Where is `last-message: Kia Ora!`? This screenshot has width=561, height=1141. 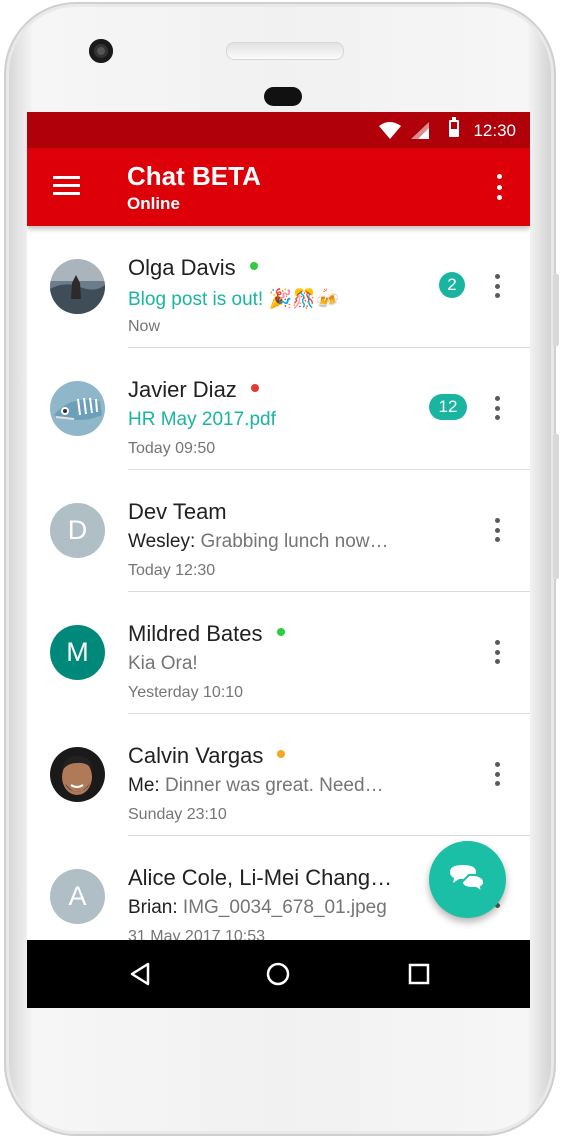
last-message: Kia Ora! is located at coordinates (163, 663).